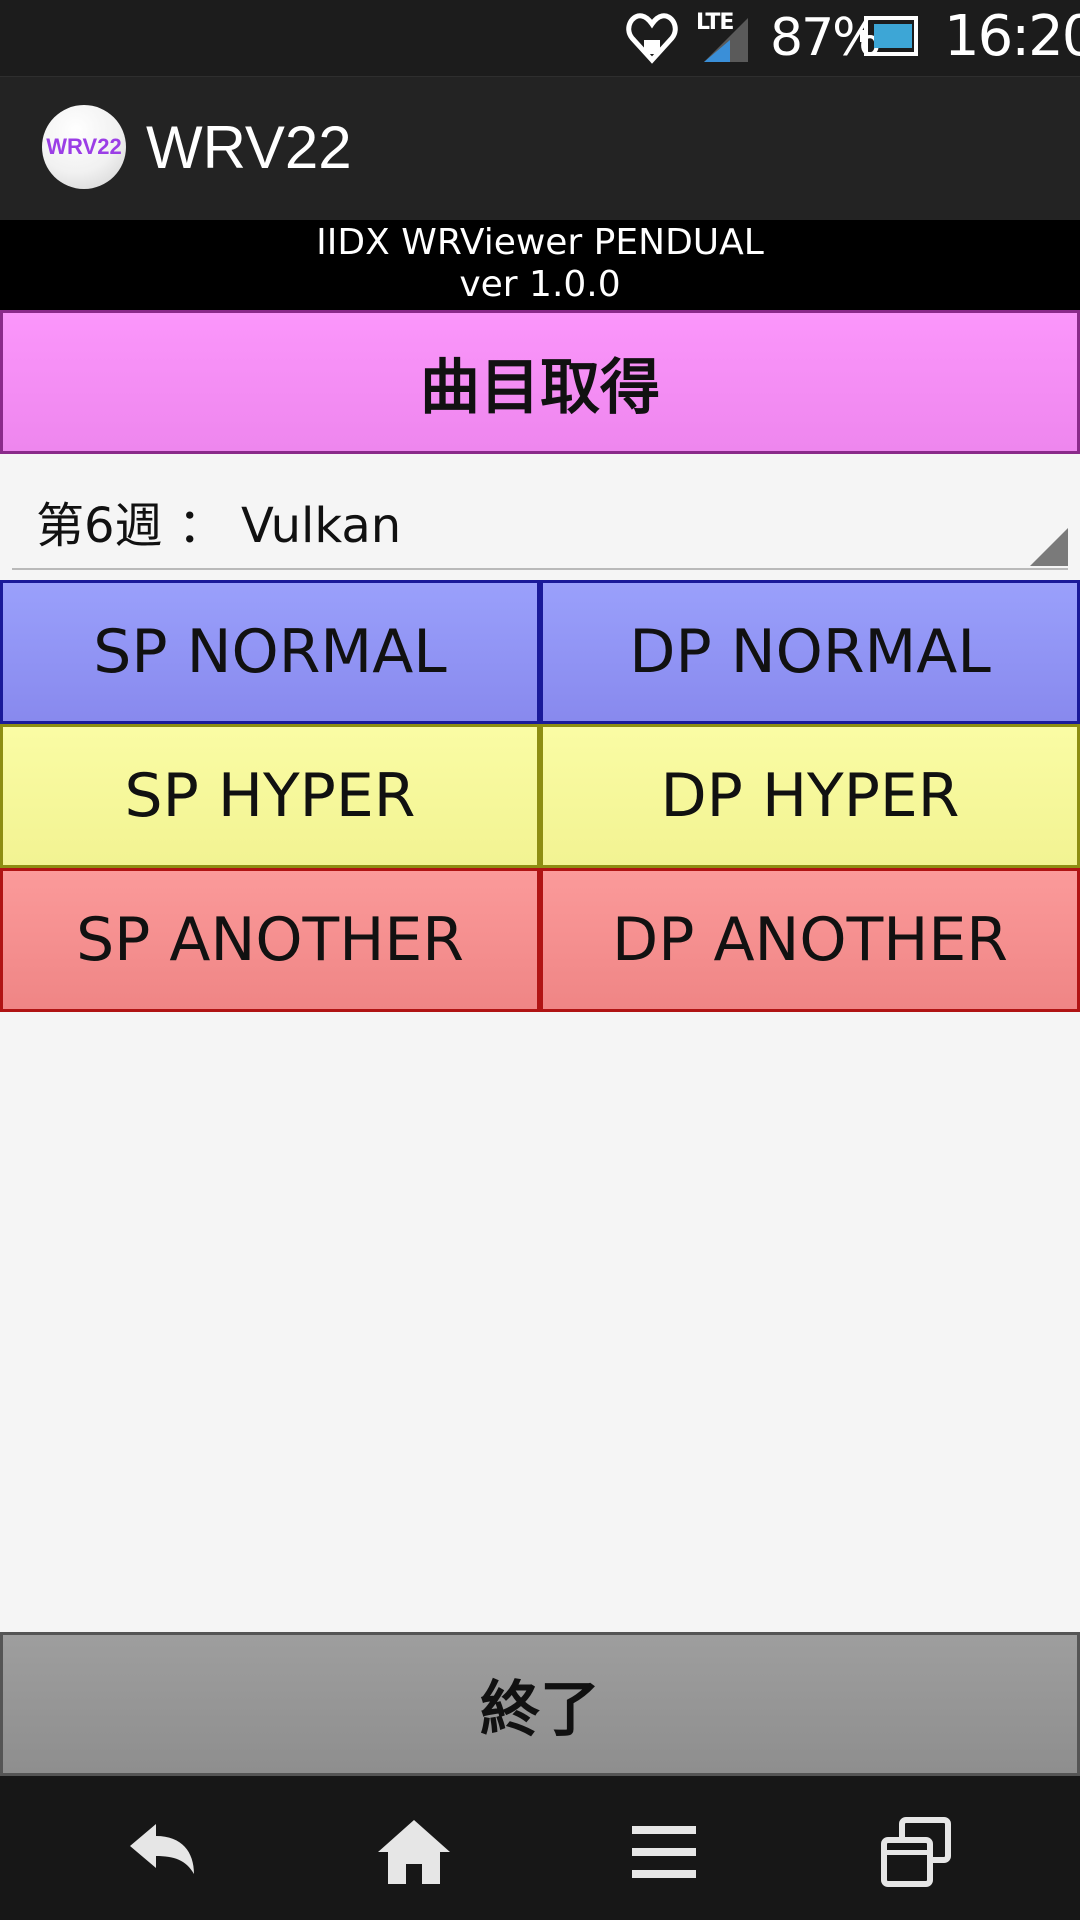 This screenshot has width=1080, height=1920. Describe the element at coordinates (270, 940) in the screenshot. I see `sp-another-button: SP ANOTHER` at that location.